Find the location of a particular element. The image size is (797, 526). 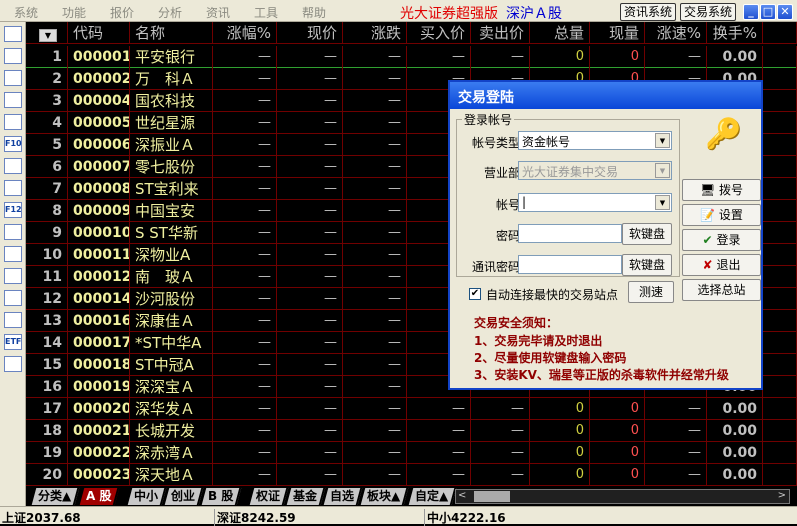

soft-keyboard-button-2: 软键盘 is located at coordinates (647, 265).